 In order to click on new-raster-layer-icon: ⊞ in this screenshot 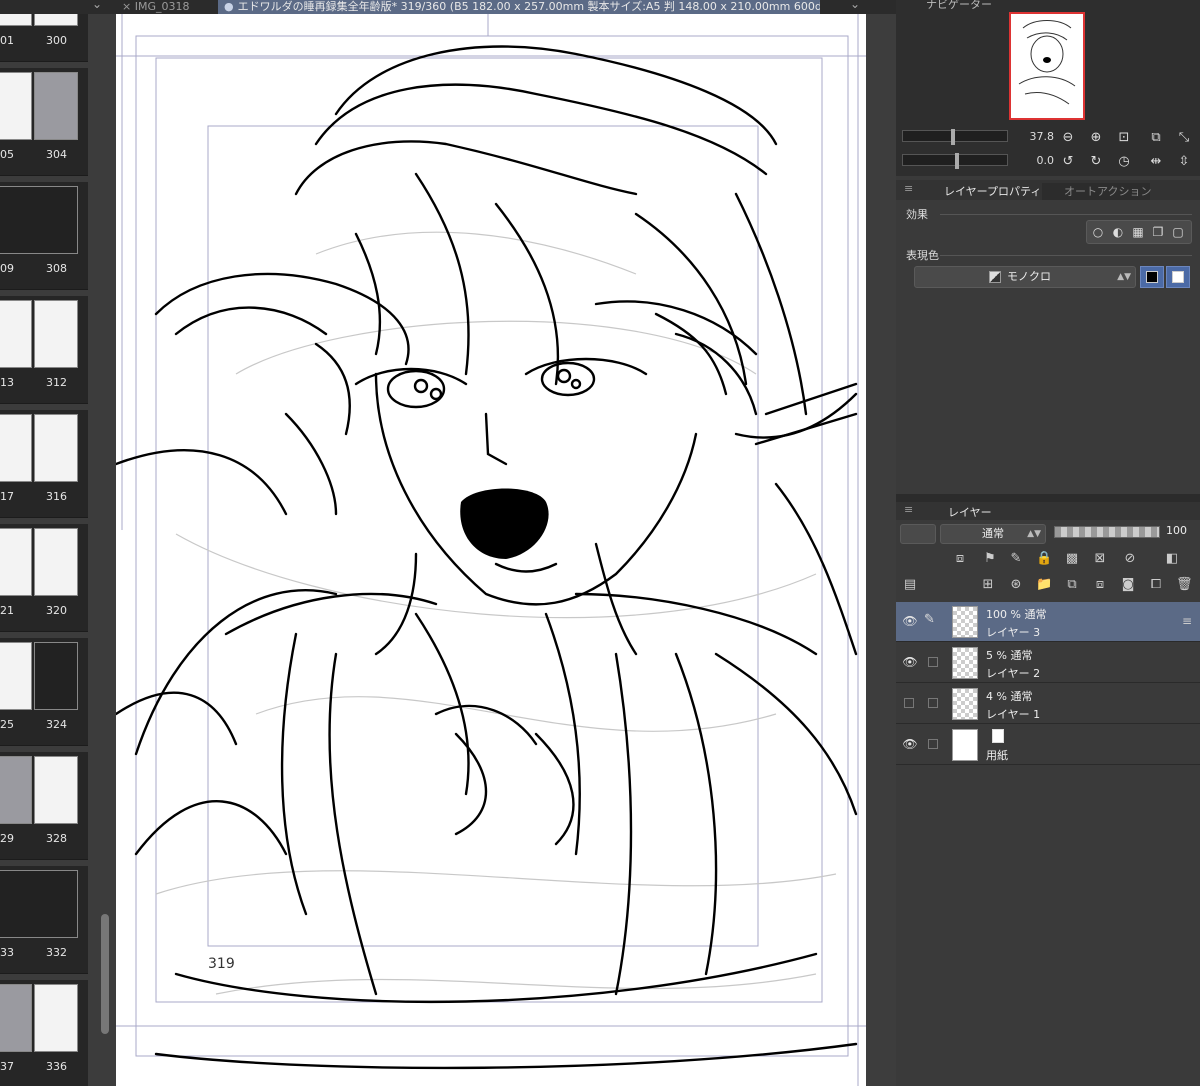, I will do `click(988, 585)`.